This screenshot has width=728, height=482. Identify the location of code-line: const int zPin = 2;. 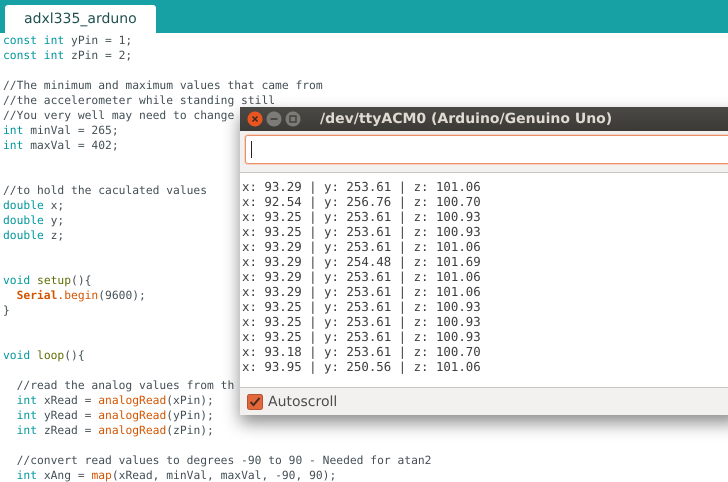
(67, 55).